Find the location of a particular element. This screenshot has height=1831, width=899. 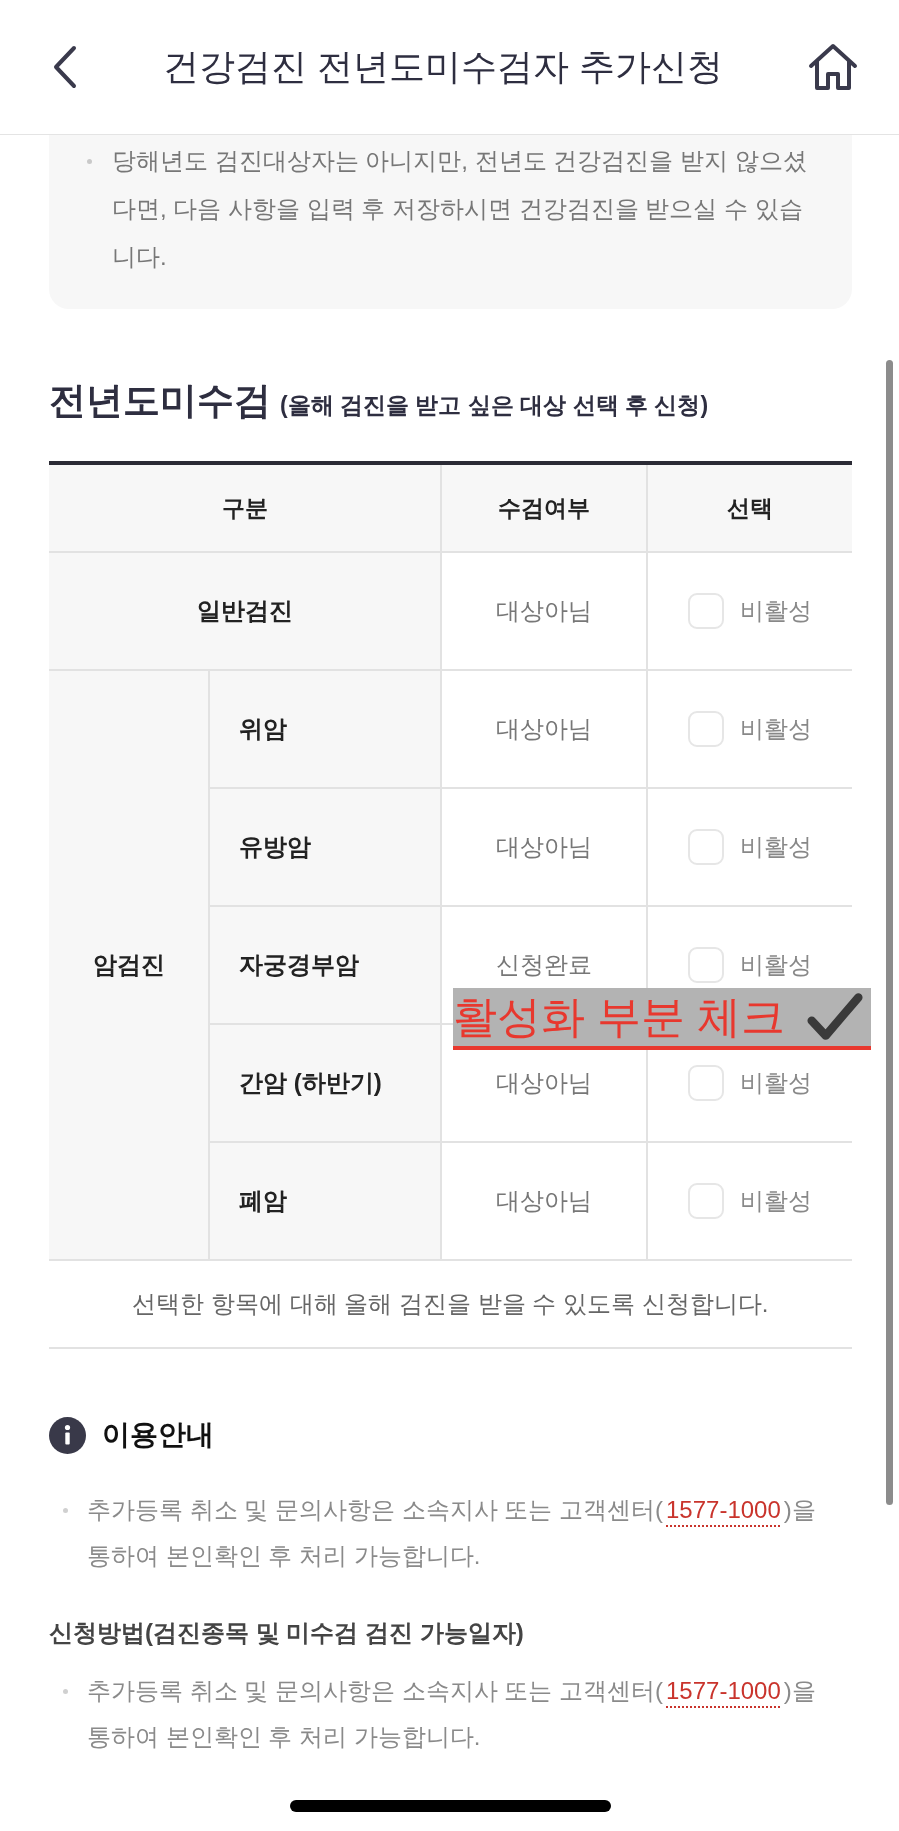

info-title: 이용안내 is located at coordinates (158, 1435).